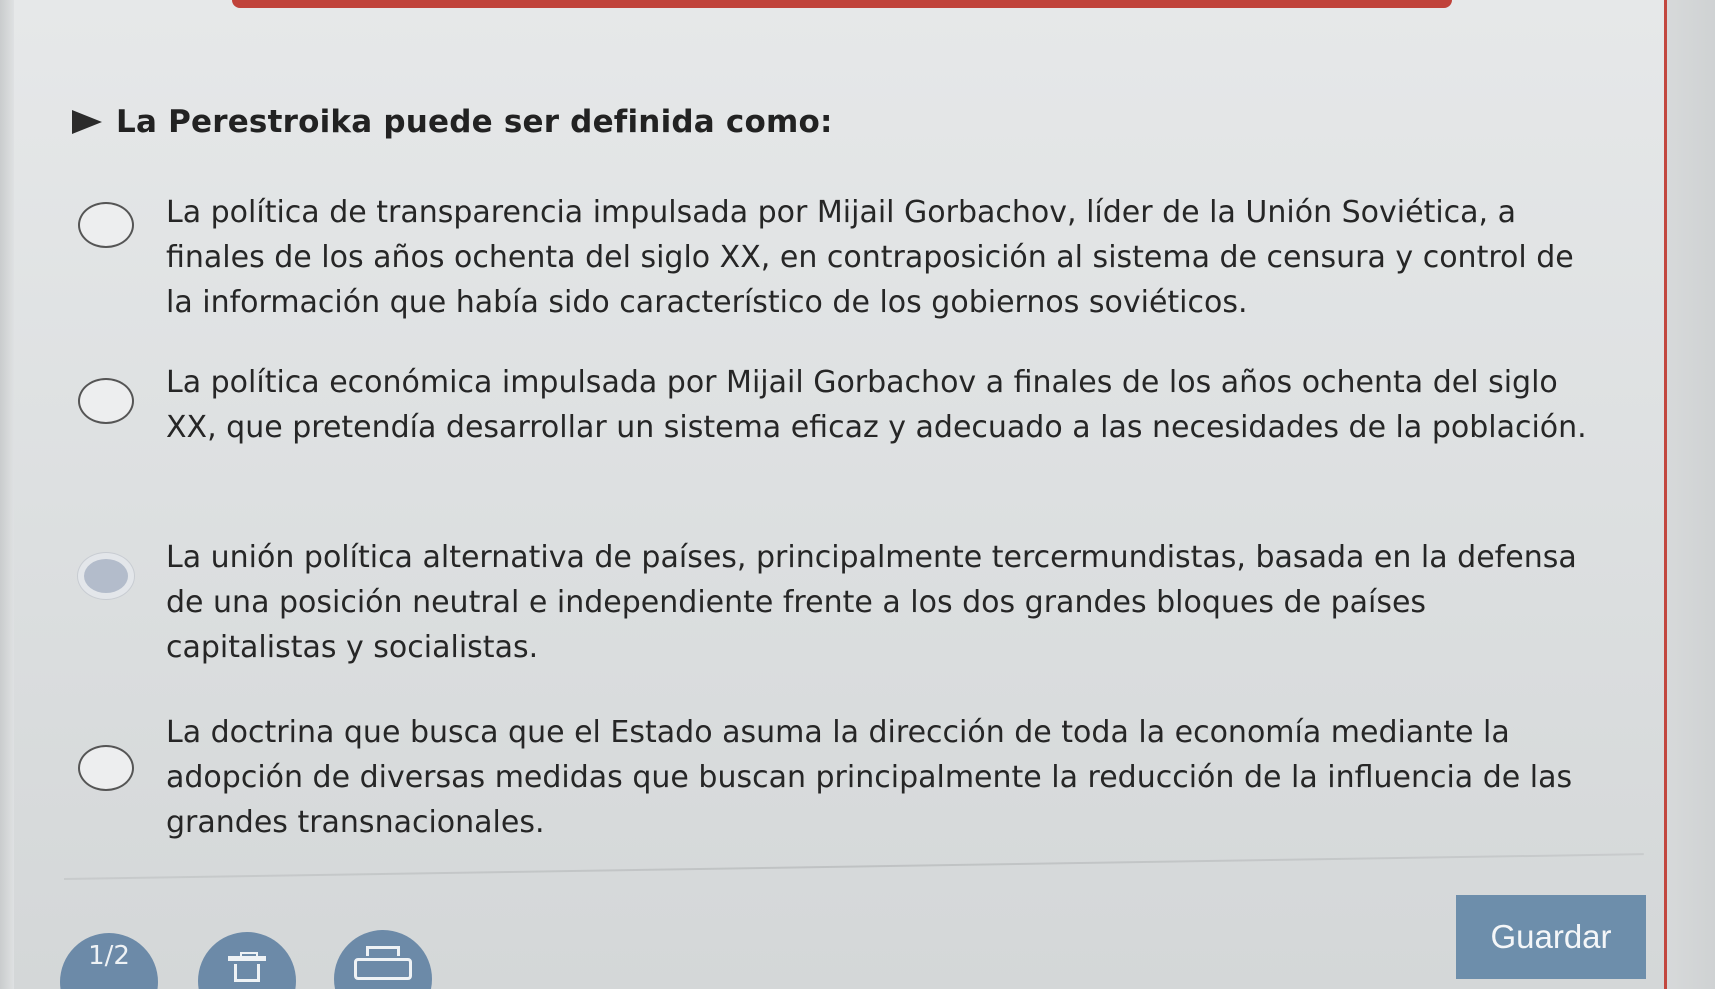  What do you see at coordinates (7, 494) in the screenshot?
I see `left-frame` at bounding box center [7, 494].